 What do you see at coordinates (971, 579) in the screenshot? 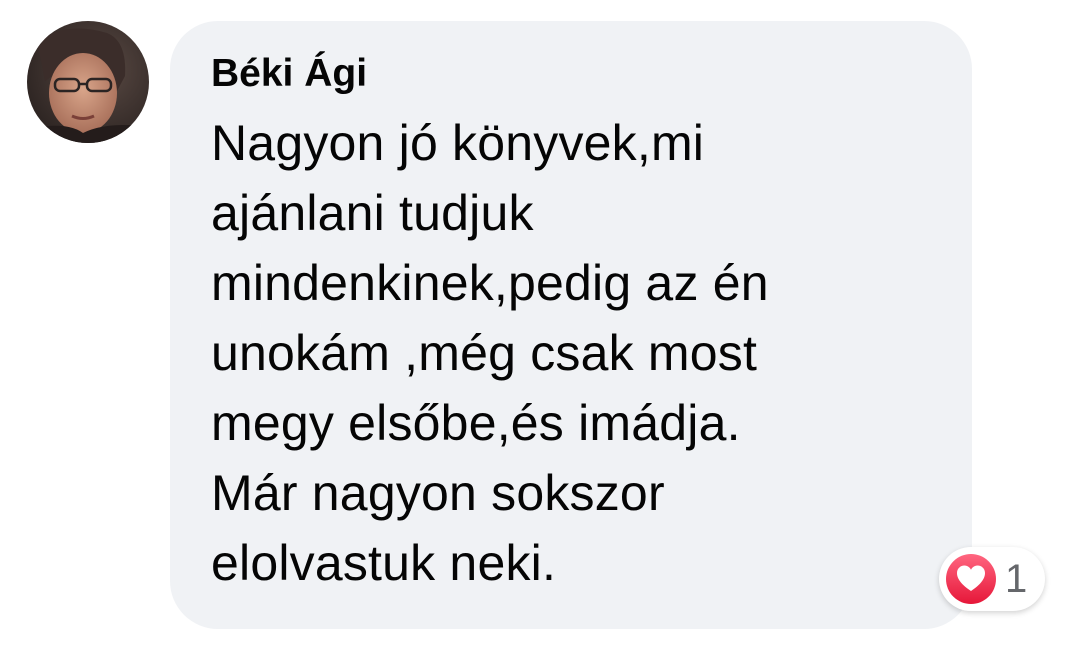
I see `love-heart-icon` at bounding box center [971, 579].